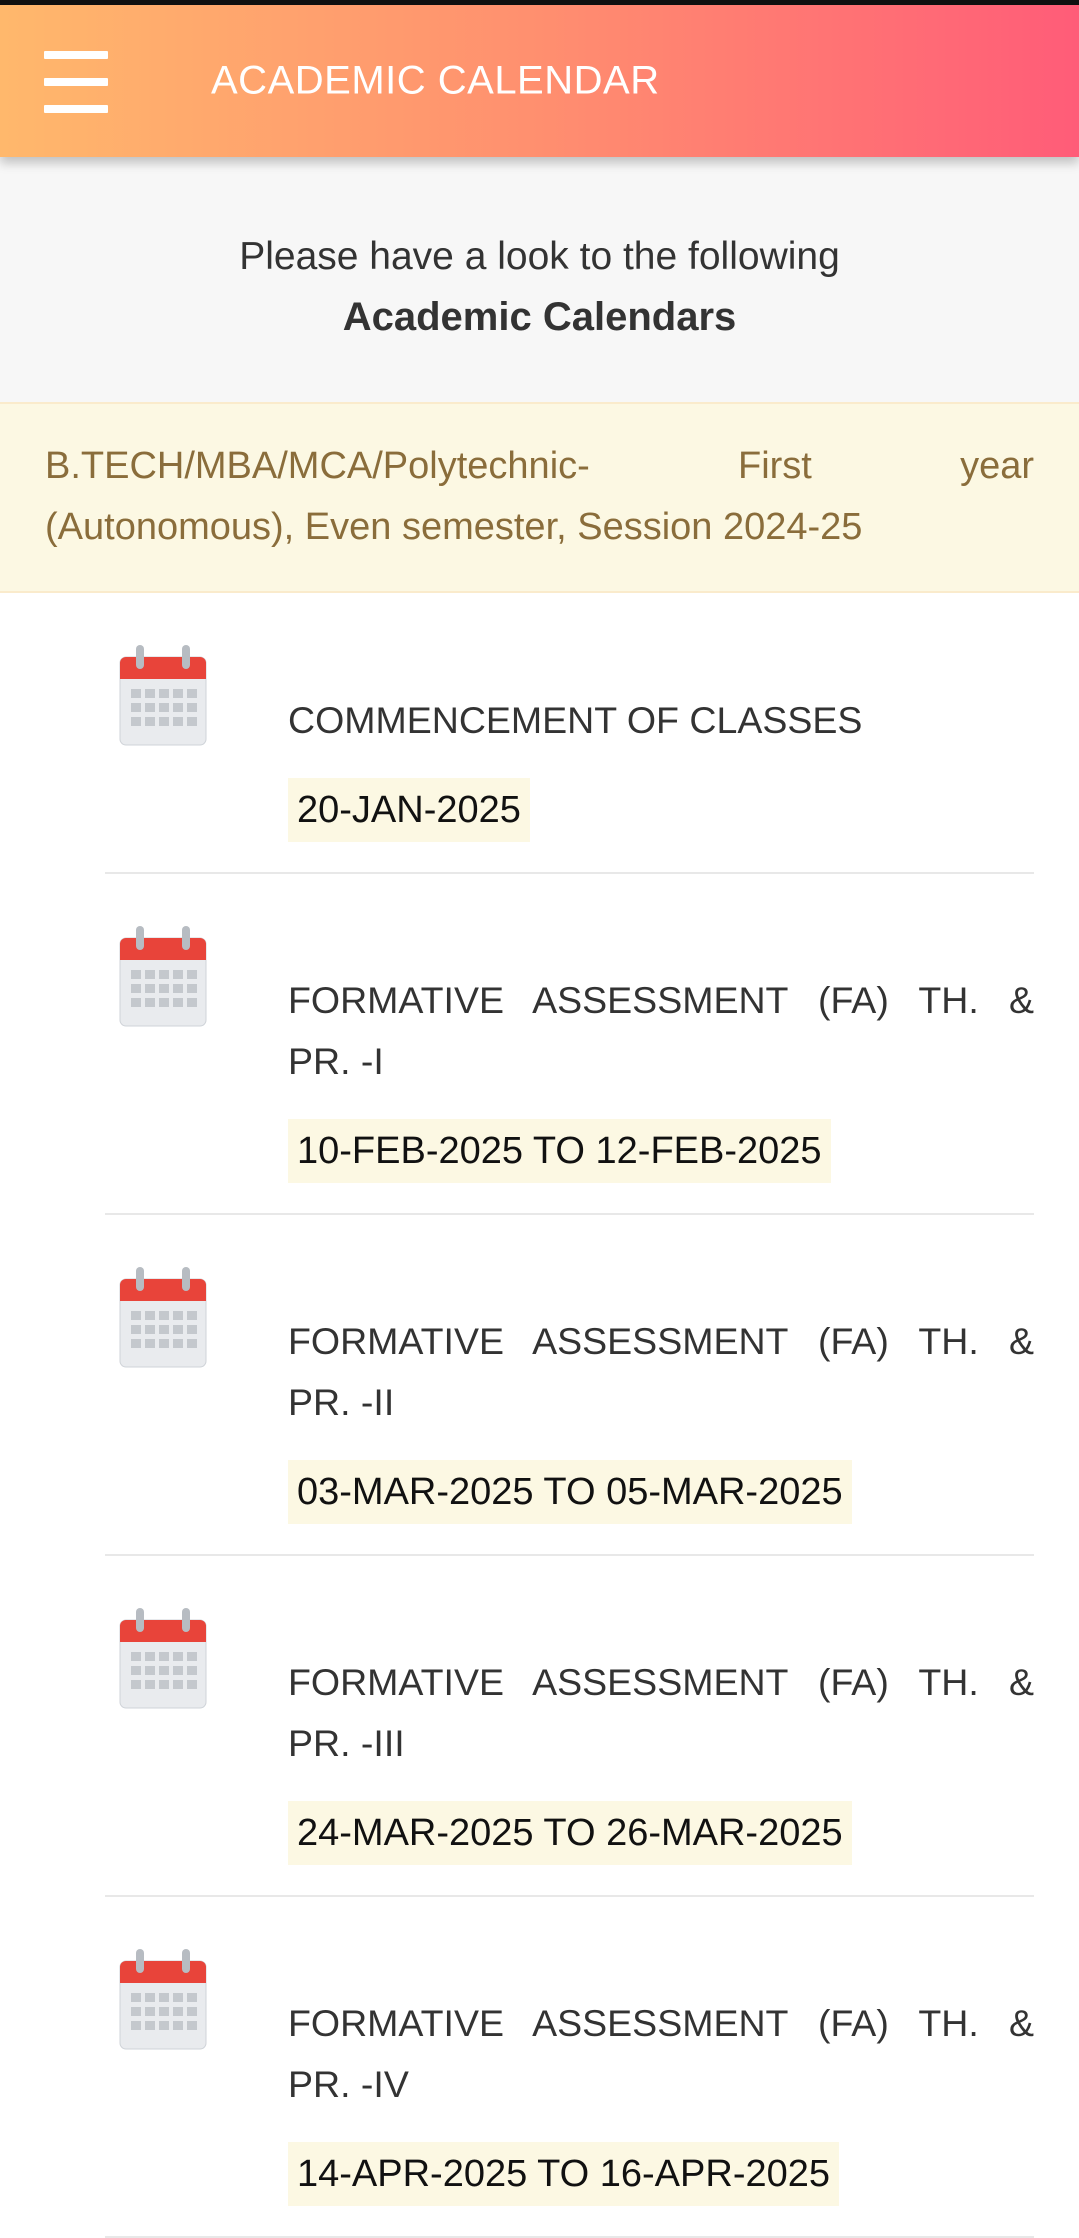  I want to click on event-date: 24-MAR-2025 TO 26-MAR-2025, so click(570, 1833).